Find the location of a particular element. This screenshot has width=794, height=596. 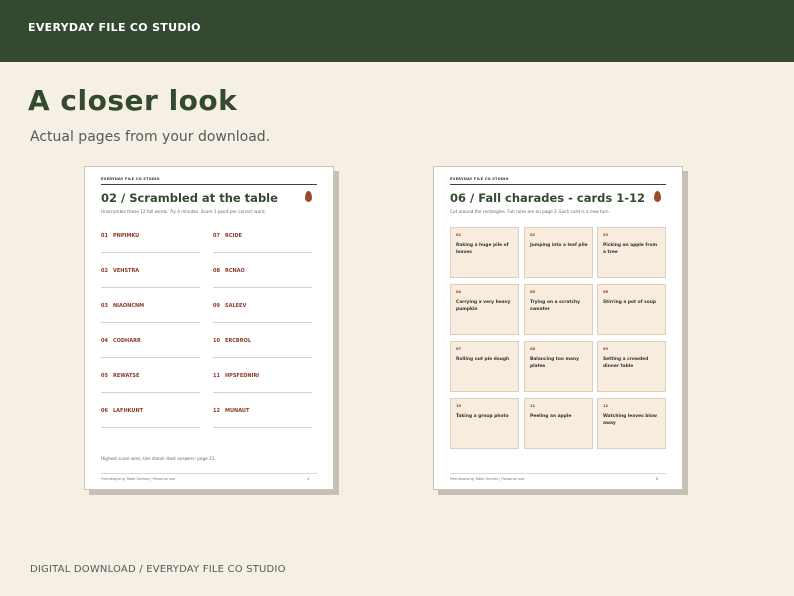

word-item: 07 RCIDE is located at coordinates (262, 243).